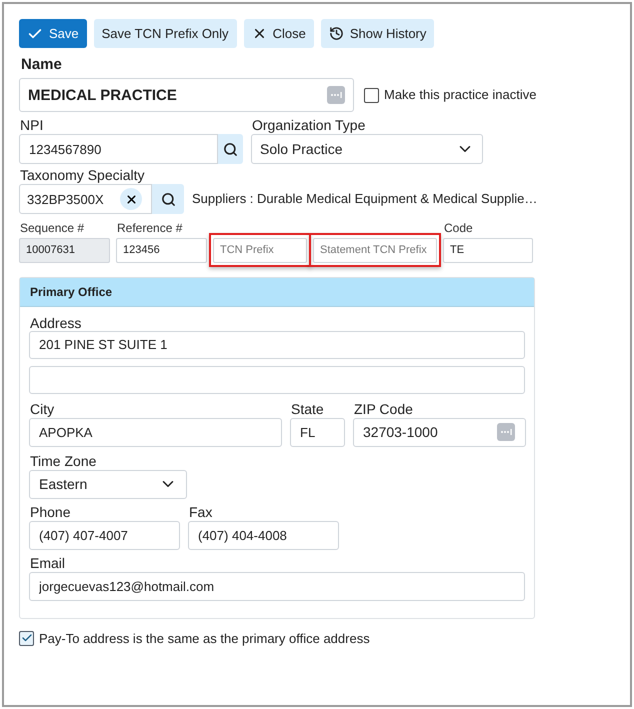  I want to click on field-label: Email, so click(47, 562).